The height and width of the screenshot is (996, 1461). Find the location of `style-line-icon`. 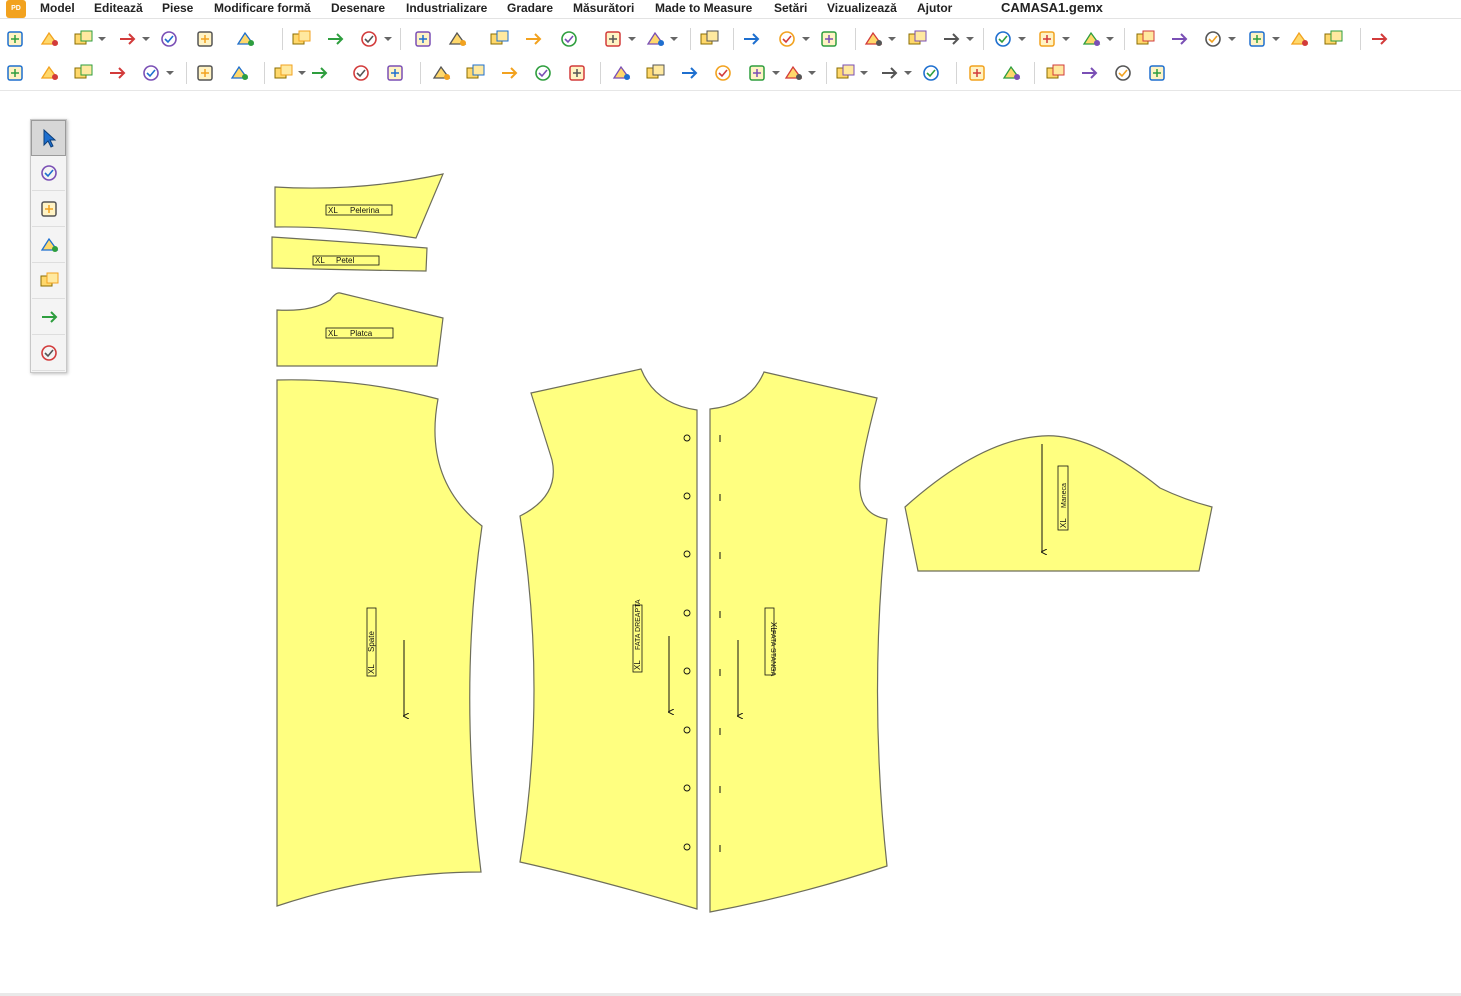

style-line-icon is located at coordinates (614, 39).